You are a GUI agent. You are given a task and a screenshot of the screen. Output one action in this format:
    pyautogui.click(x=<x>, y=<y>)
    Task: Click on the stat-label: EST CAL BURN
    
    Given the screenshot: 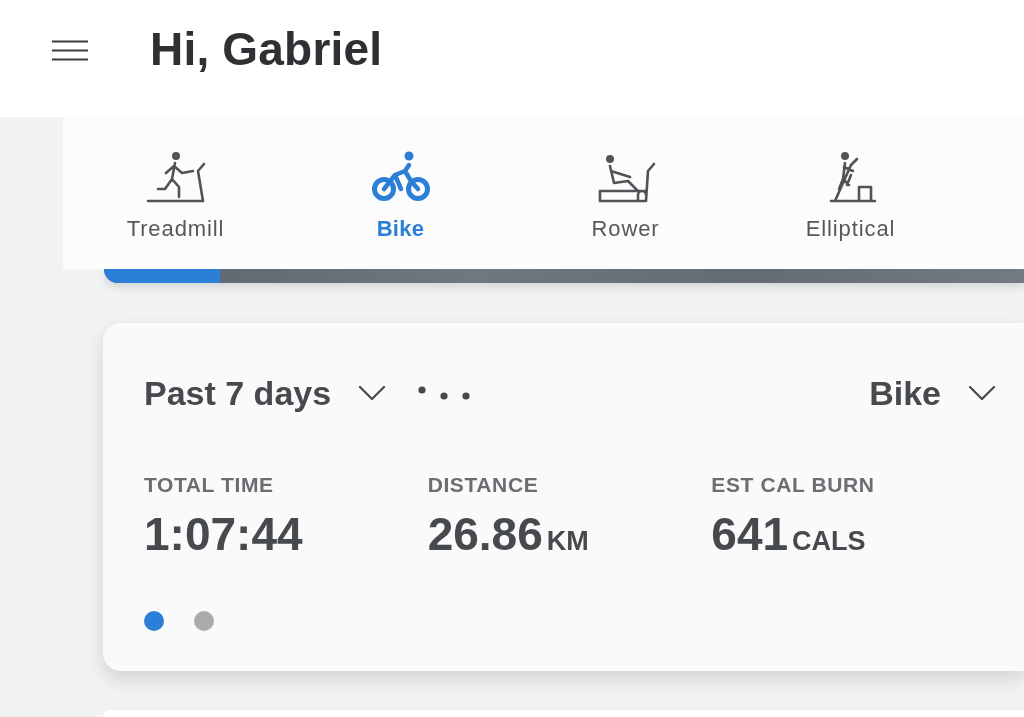 What is the action you would take?
    pyautogui.click(x=793, y=485)
    